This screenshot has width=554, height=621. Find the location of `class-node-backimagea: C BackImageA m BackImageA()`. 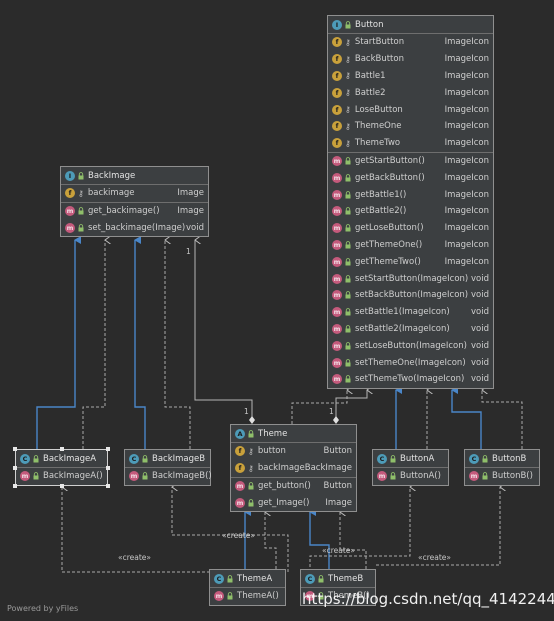

class-node-backimagea: C BackImageA m BackImageA() is located at coordinates (61, 467).